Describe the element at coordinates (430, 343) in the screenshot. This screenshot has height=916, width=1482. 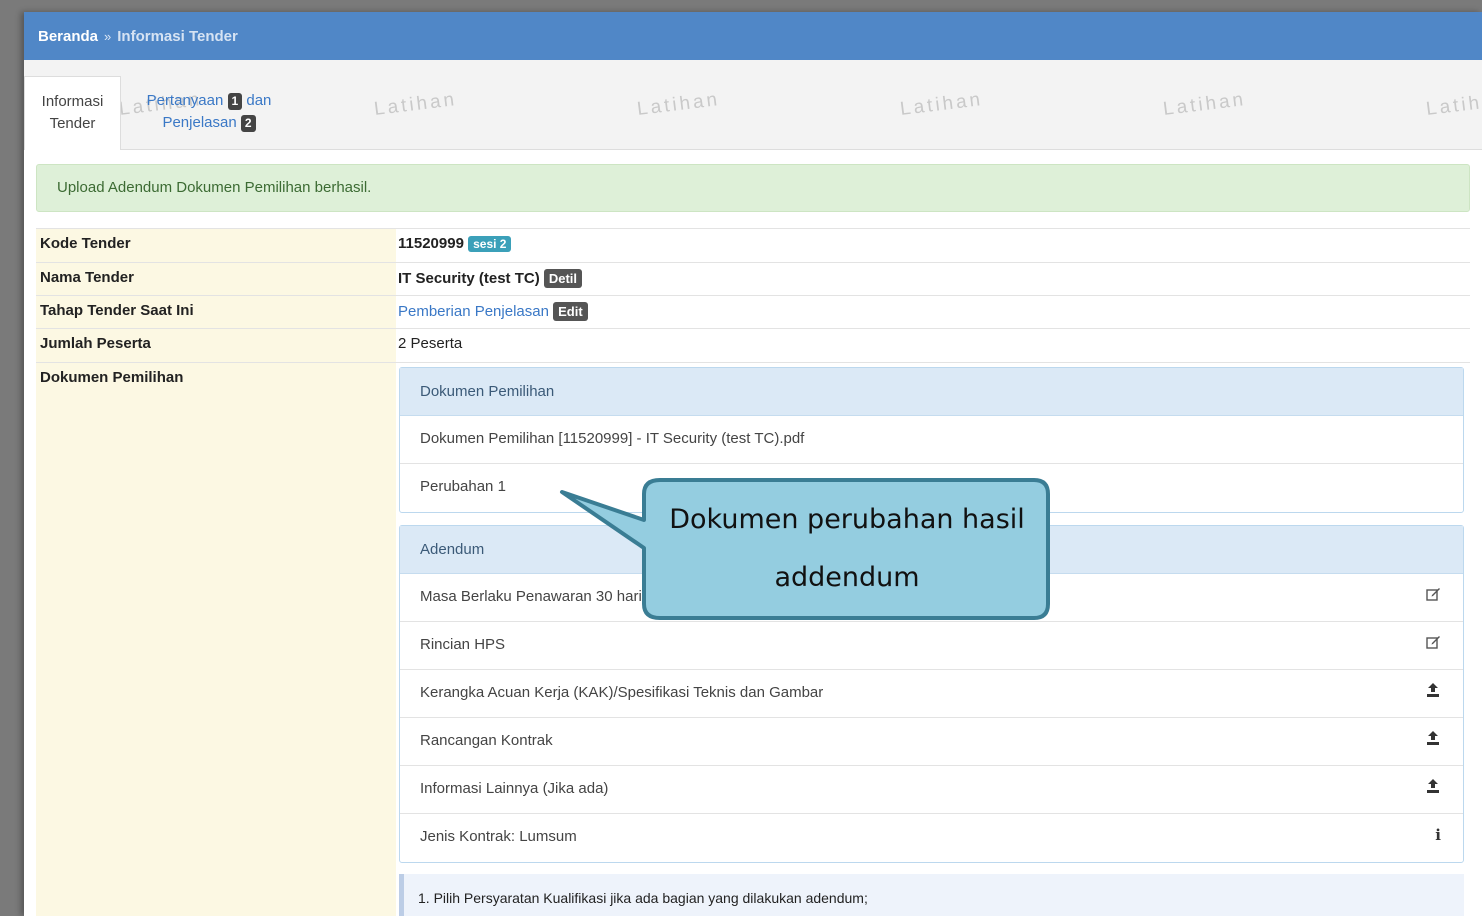
I see `jumlah-peserta-value: 2 Peserta` at that location.